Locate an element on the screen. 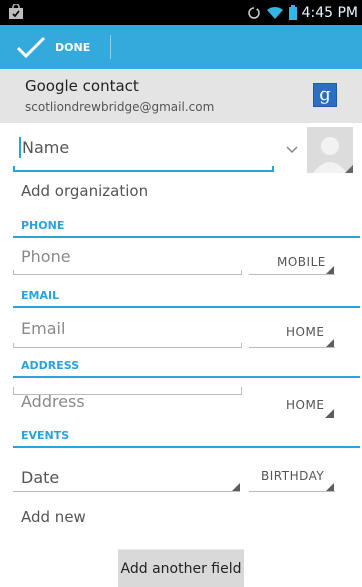 The width and height of the screenshot is (362, 587). add-organization-link: Add organization is located at coordinates (84, 191).